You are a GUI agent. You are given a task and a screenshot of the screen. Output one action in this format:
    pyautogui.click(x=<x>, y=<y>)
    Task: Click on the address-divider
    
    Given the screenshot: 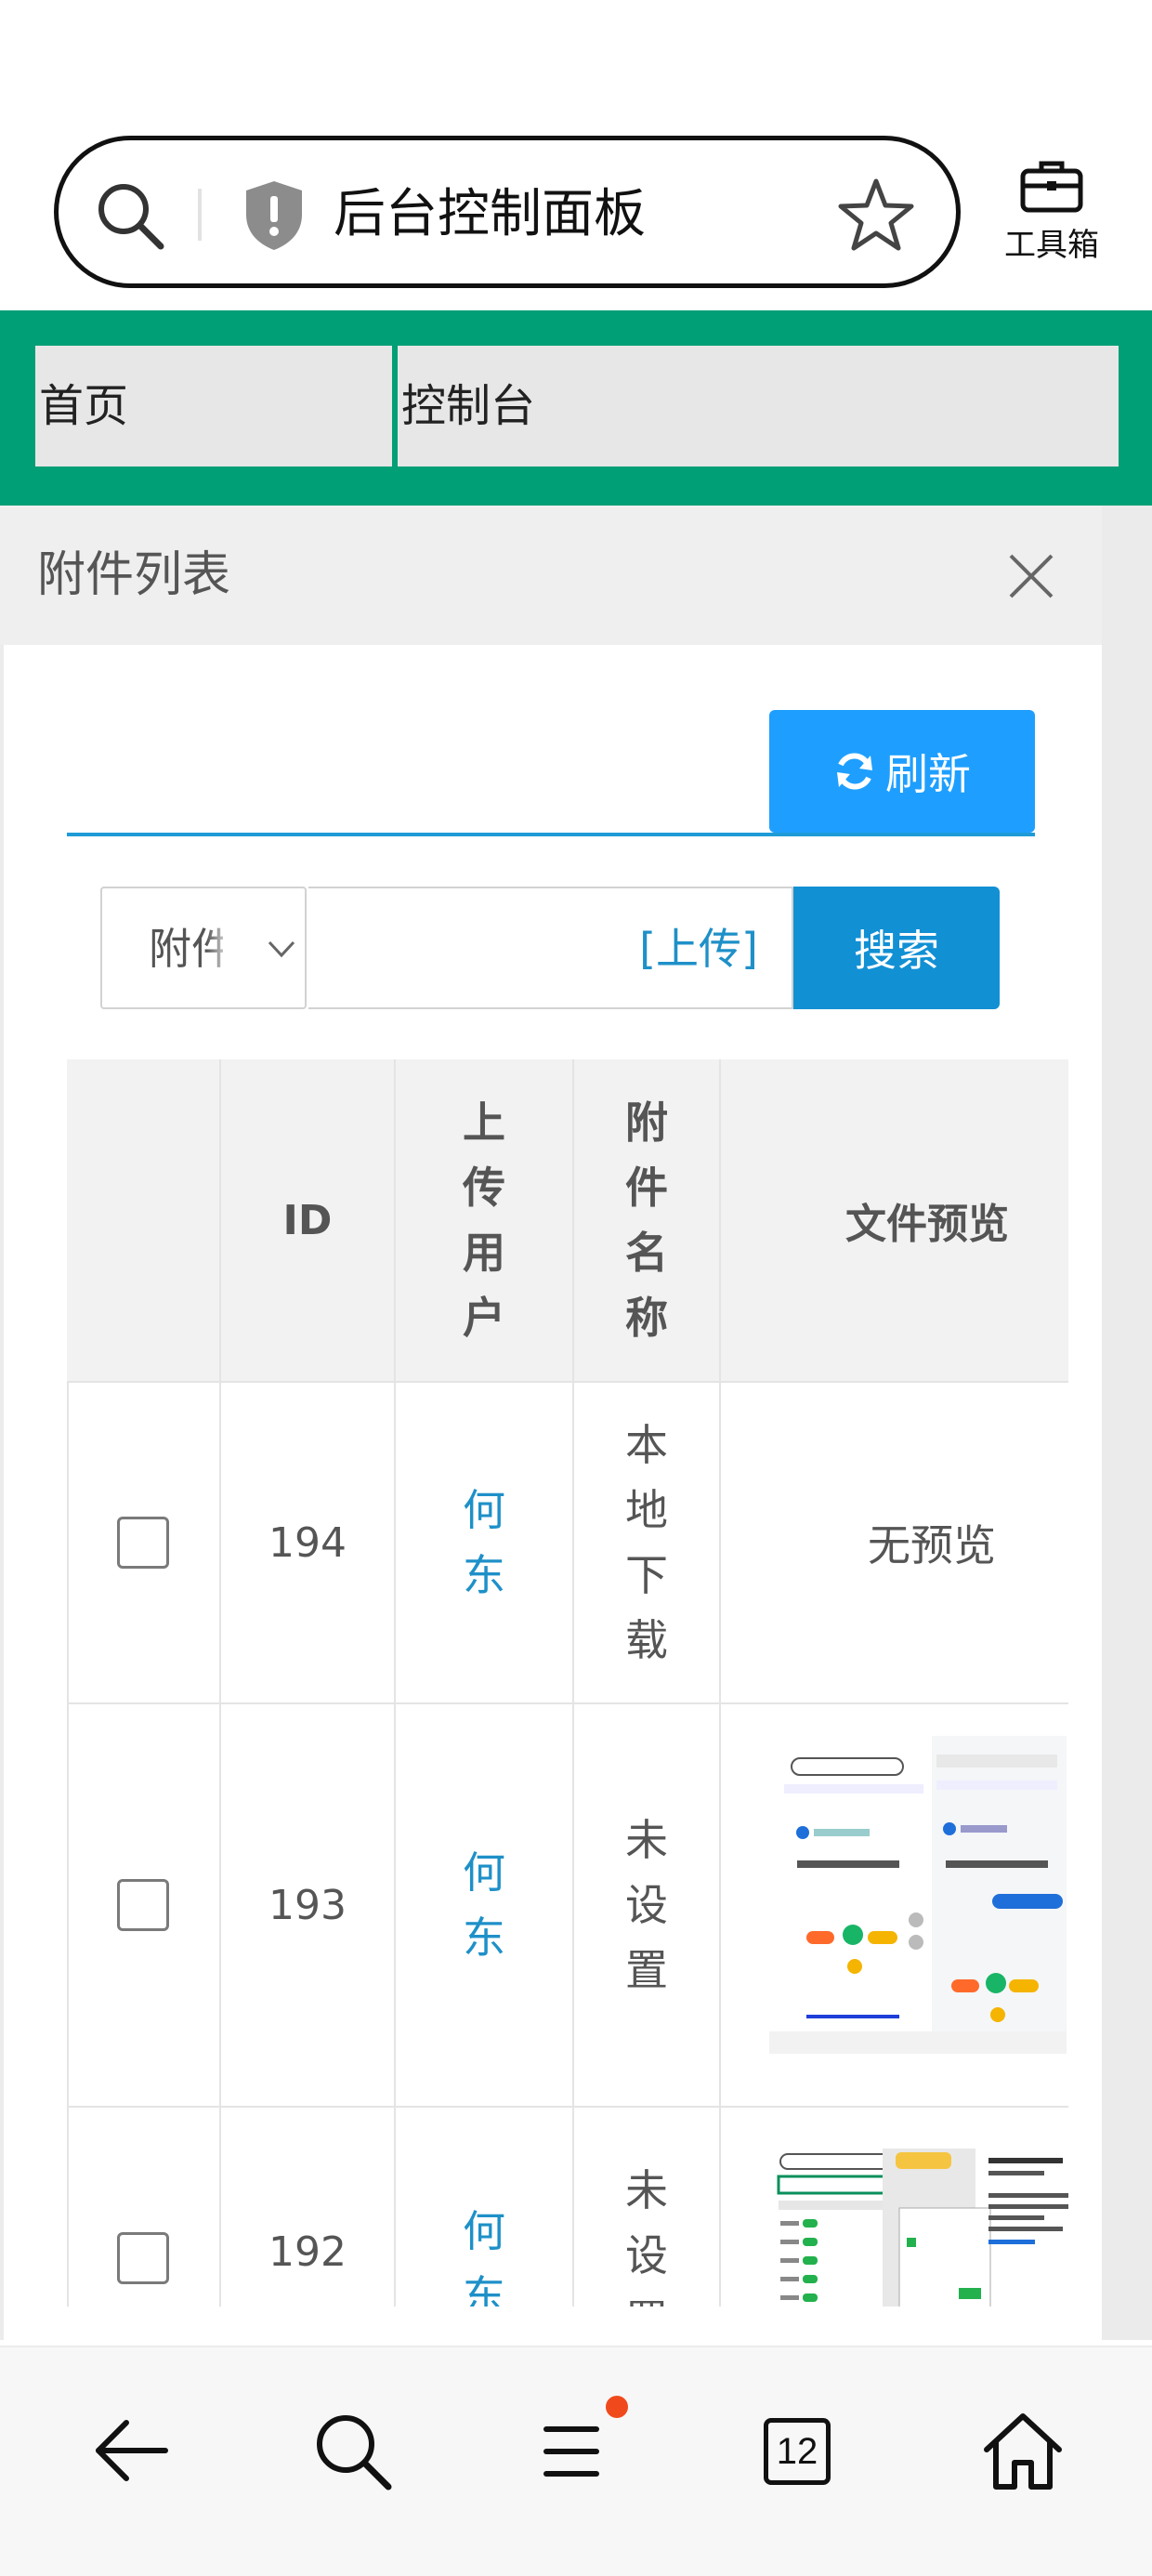 What is the action you would take?
    pyautogui.click(x=200, y=215)
    